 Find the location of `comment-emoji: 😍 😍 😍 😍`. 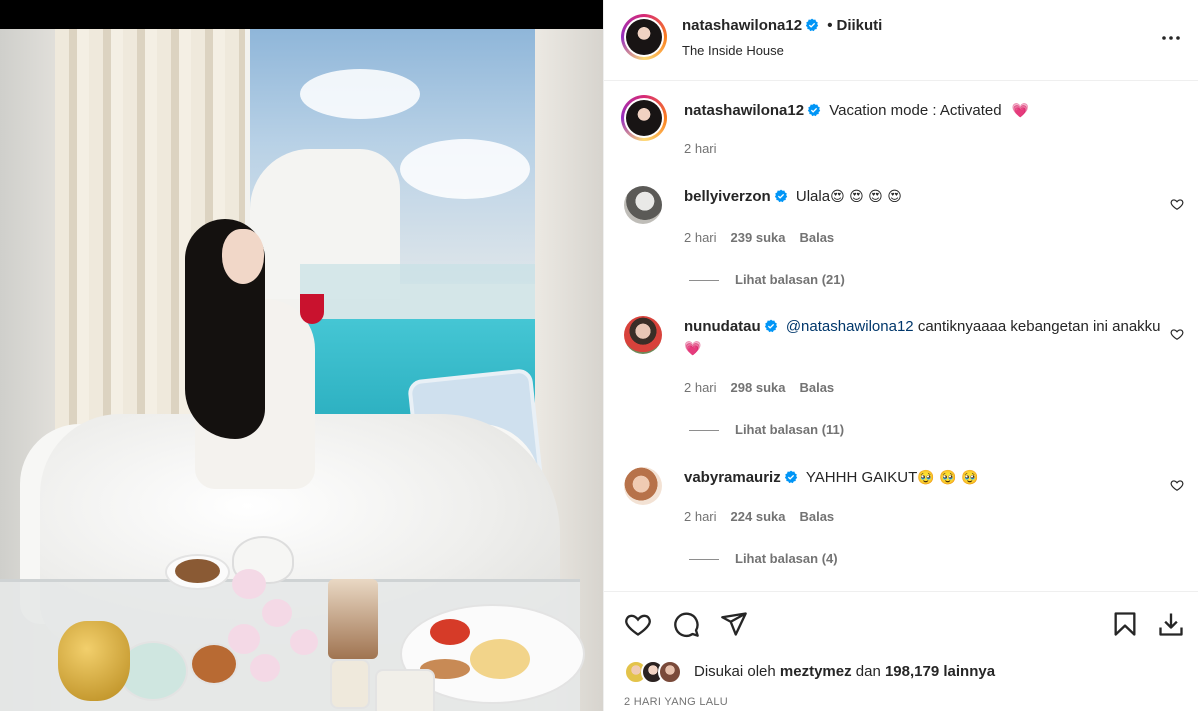

comment-emoji: 😍 😍 😍 😍 is located at coordinates (866, 197).